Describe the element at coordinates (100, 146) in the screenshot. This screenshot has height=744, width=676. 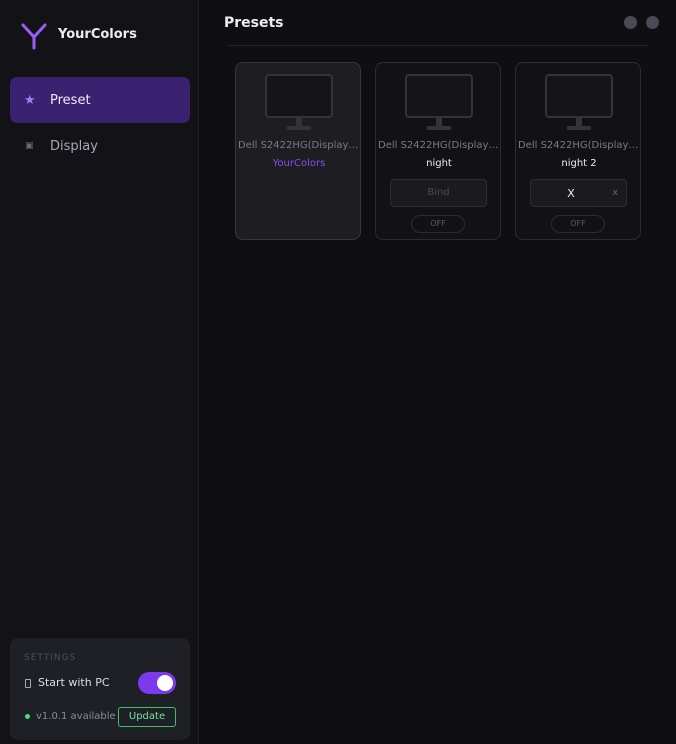
I see `sidebar-item-display: ▣ Display` at that location.